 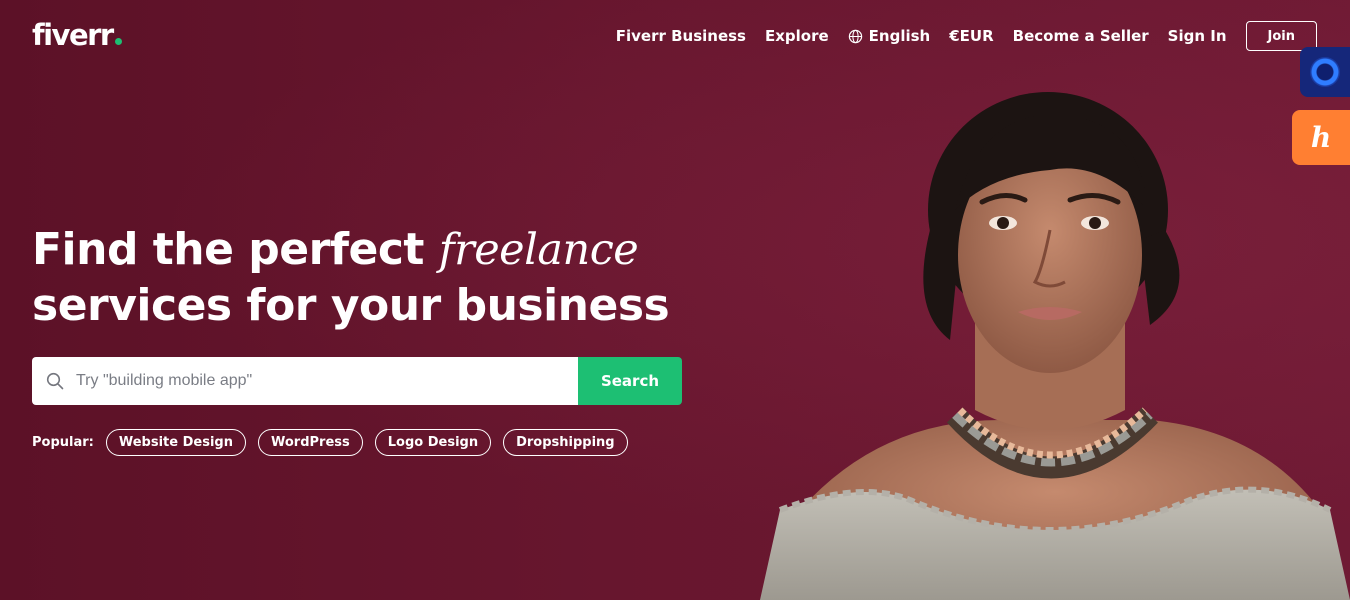 I want to click on nav-explore: Explore, so click(x=797, y=36).